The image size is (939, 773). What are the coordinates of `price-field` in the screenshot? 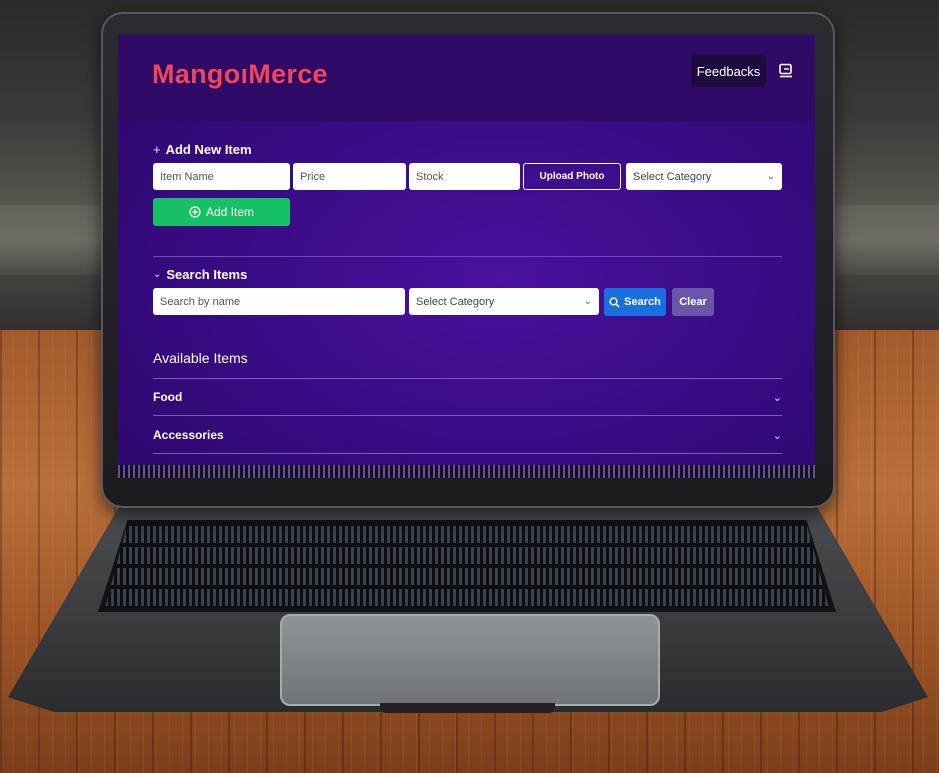 It's located at (349, 176).